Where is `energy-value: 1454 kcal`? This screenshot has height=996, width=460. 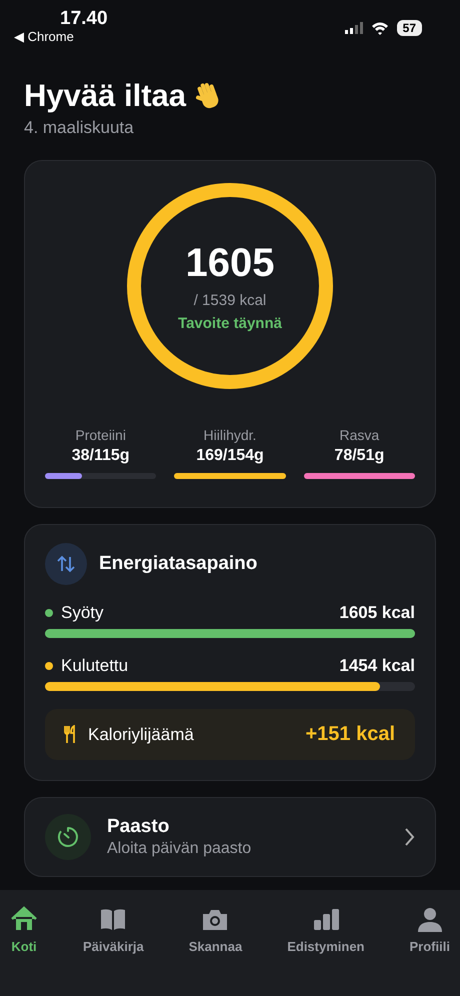
energy-value: 1454 kcal is located at coordinates (377, 666).